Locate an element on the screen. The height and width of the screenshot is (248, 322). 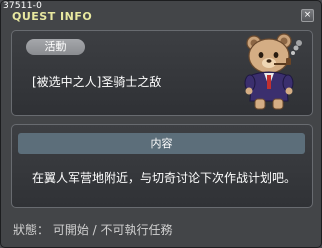
status-value: 可開始 / 不可執行任務 is located at coordinates (112, 230).